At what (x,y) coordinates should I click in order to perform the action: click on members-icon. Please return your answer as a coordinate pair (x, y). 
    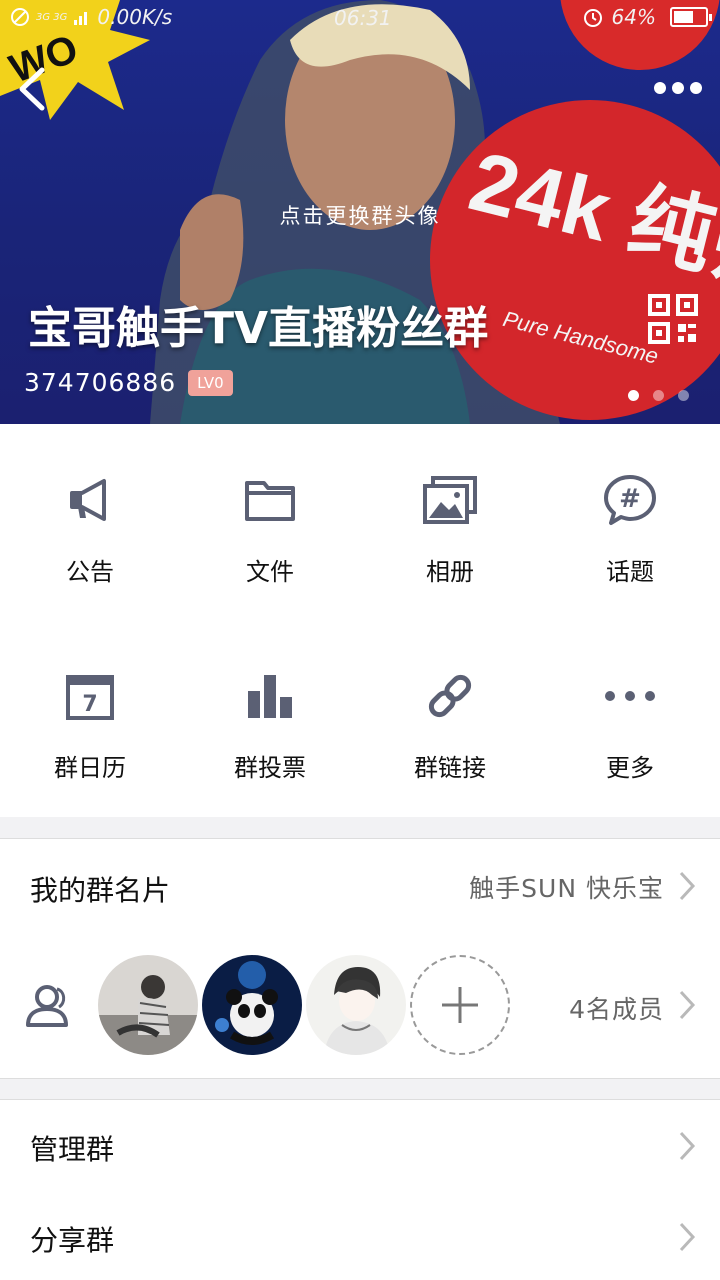
    Looking at the image, I should click on (47, 1006).